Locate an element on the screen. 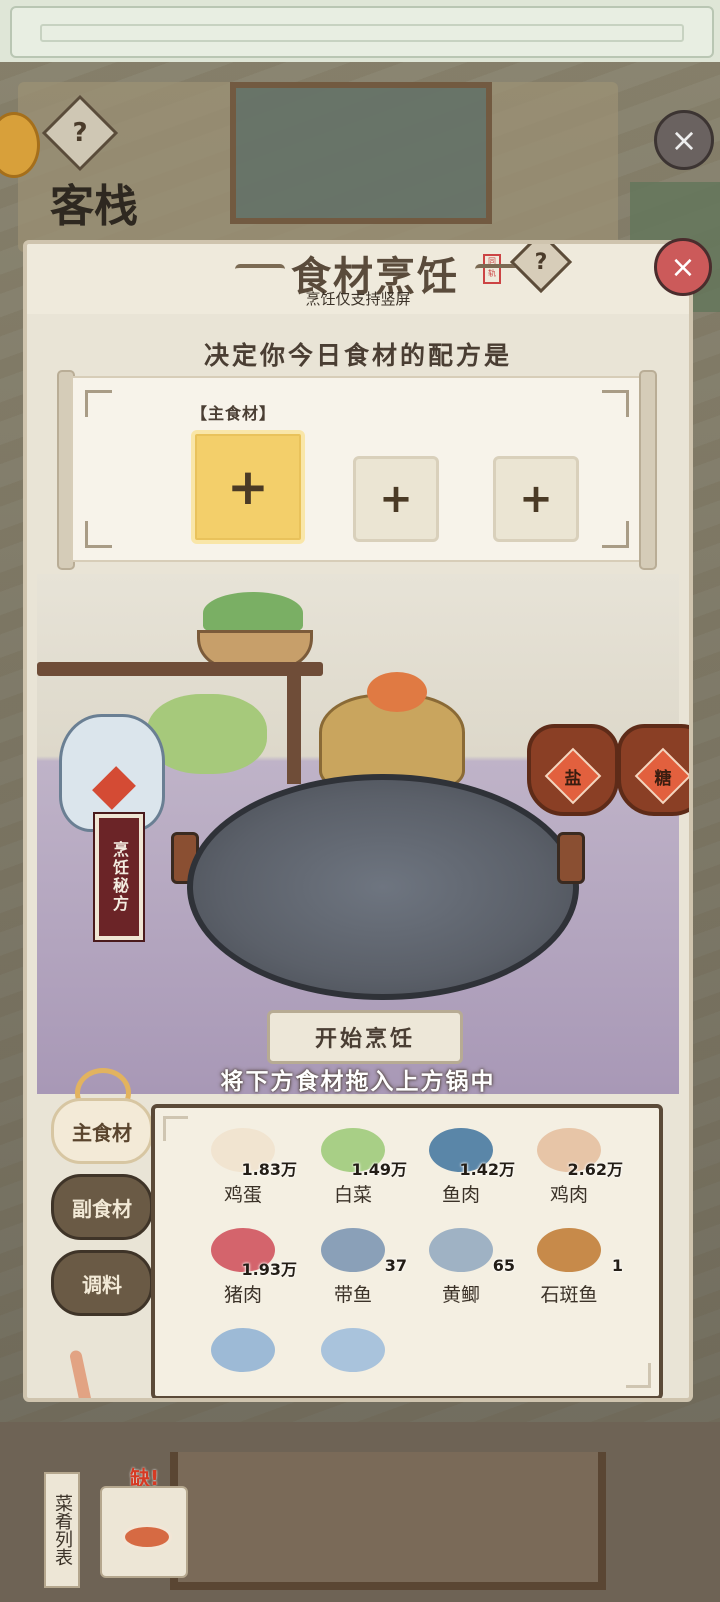 This screenshot has height=1602, width=720. background-close-button: × is located at coordinates (684, 140).